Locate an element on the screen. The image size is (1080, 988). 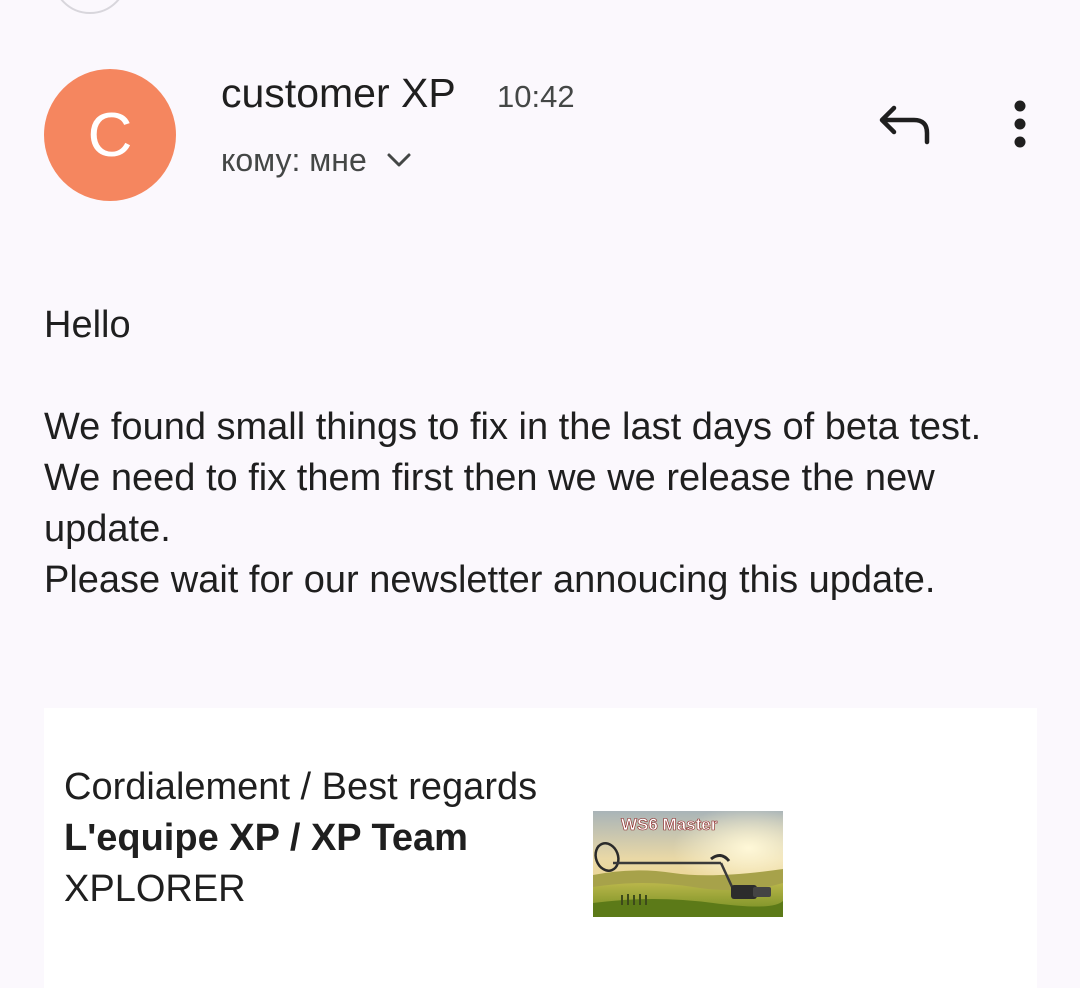
signature-regards: Cordialement / Best regards is located at coordinates (301, 787).